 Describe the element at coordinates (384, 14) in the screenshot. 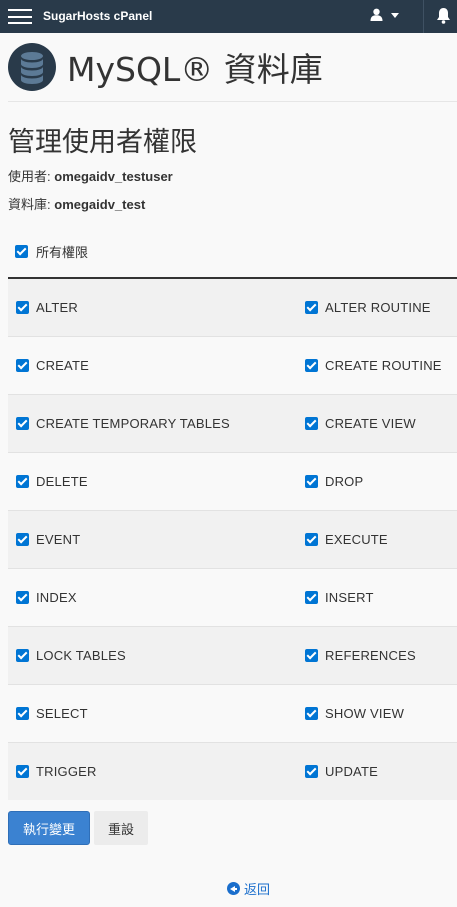

I see `user-menu-button` at that location.